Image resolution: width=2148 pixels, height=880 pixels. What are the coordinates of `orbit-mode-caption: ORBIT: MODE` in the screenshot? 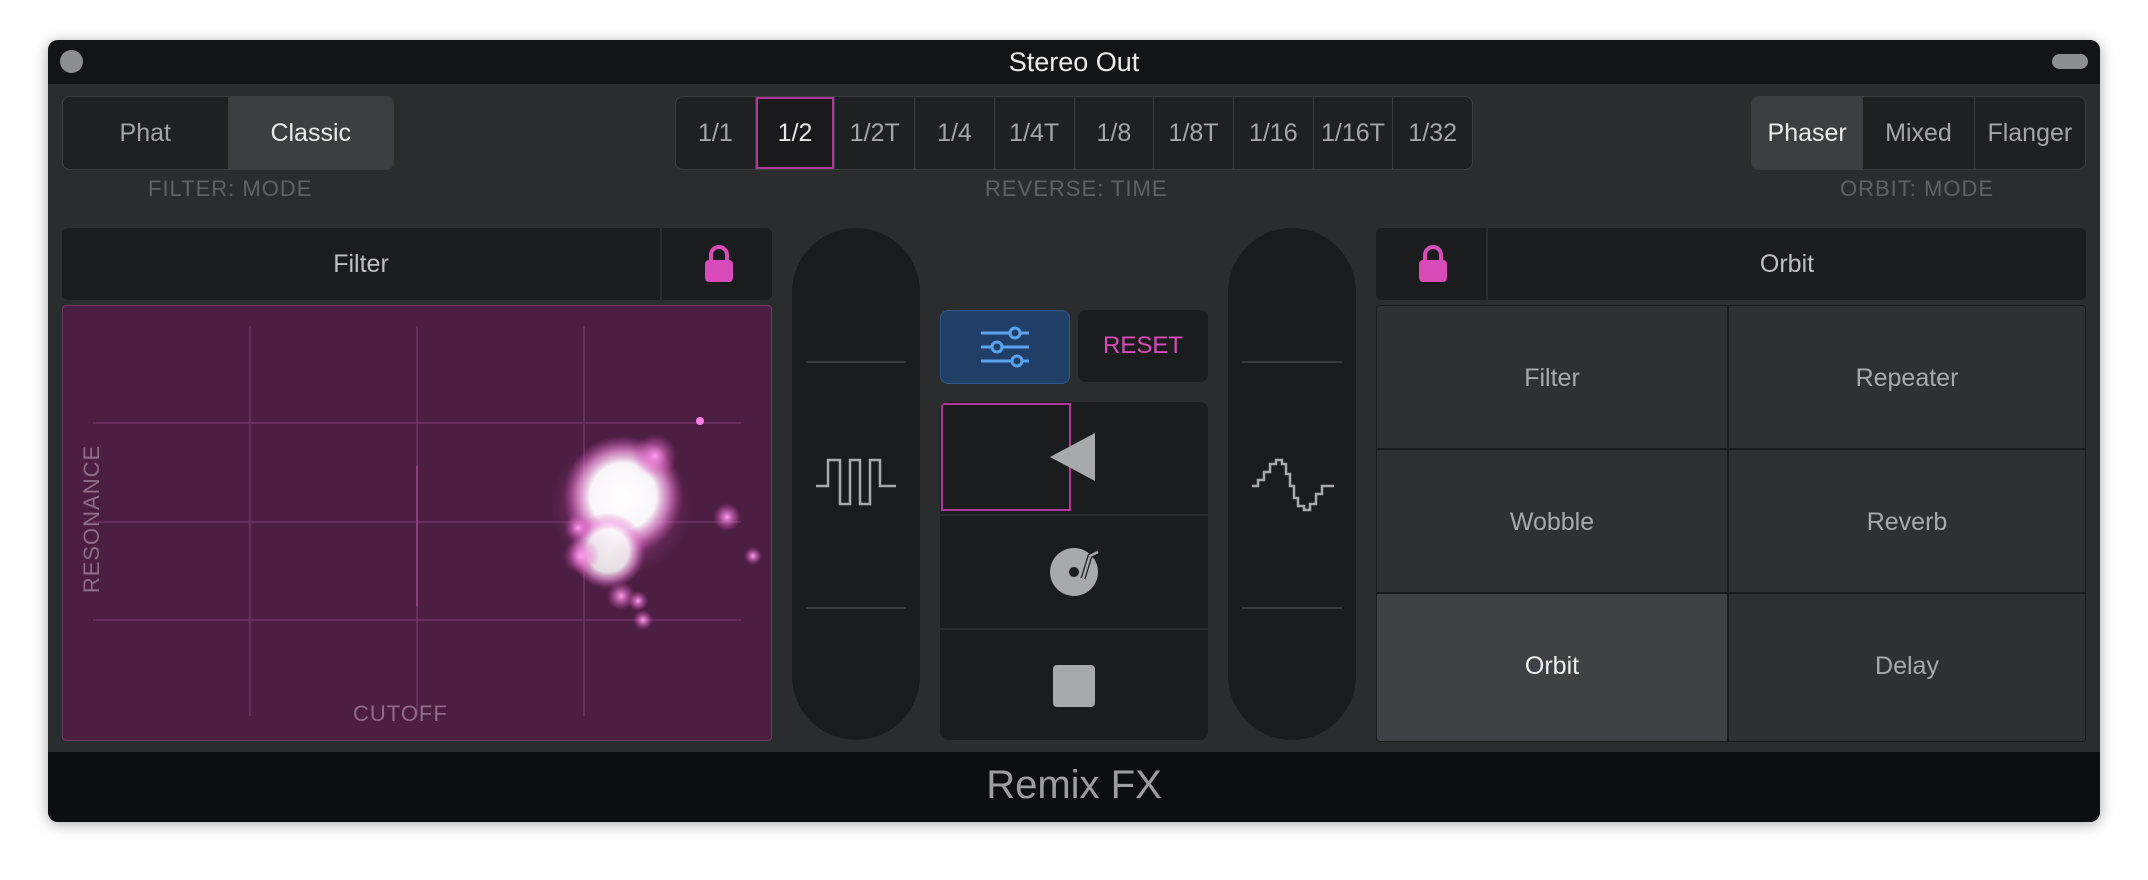 It's located at (1917, 188).